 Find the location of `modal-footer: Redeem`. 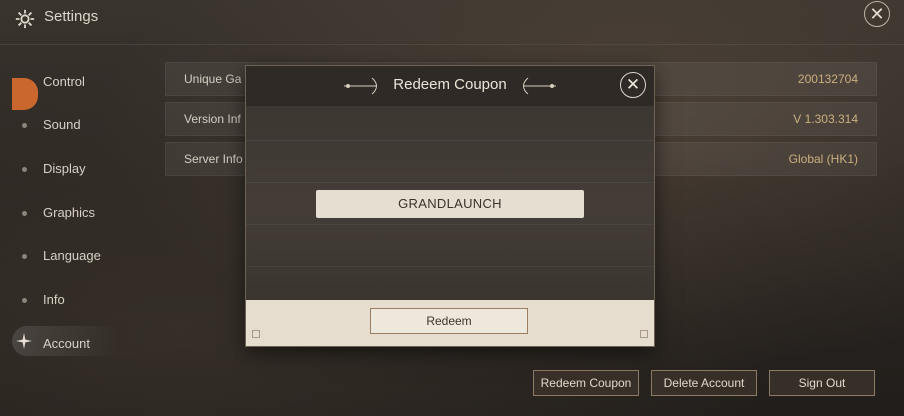

modal-footer: Redeem is located at coordinates (450, 323).